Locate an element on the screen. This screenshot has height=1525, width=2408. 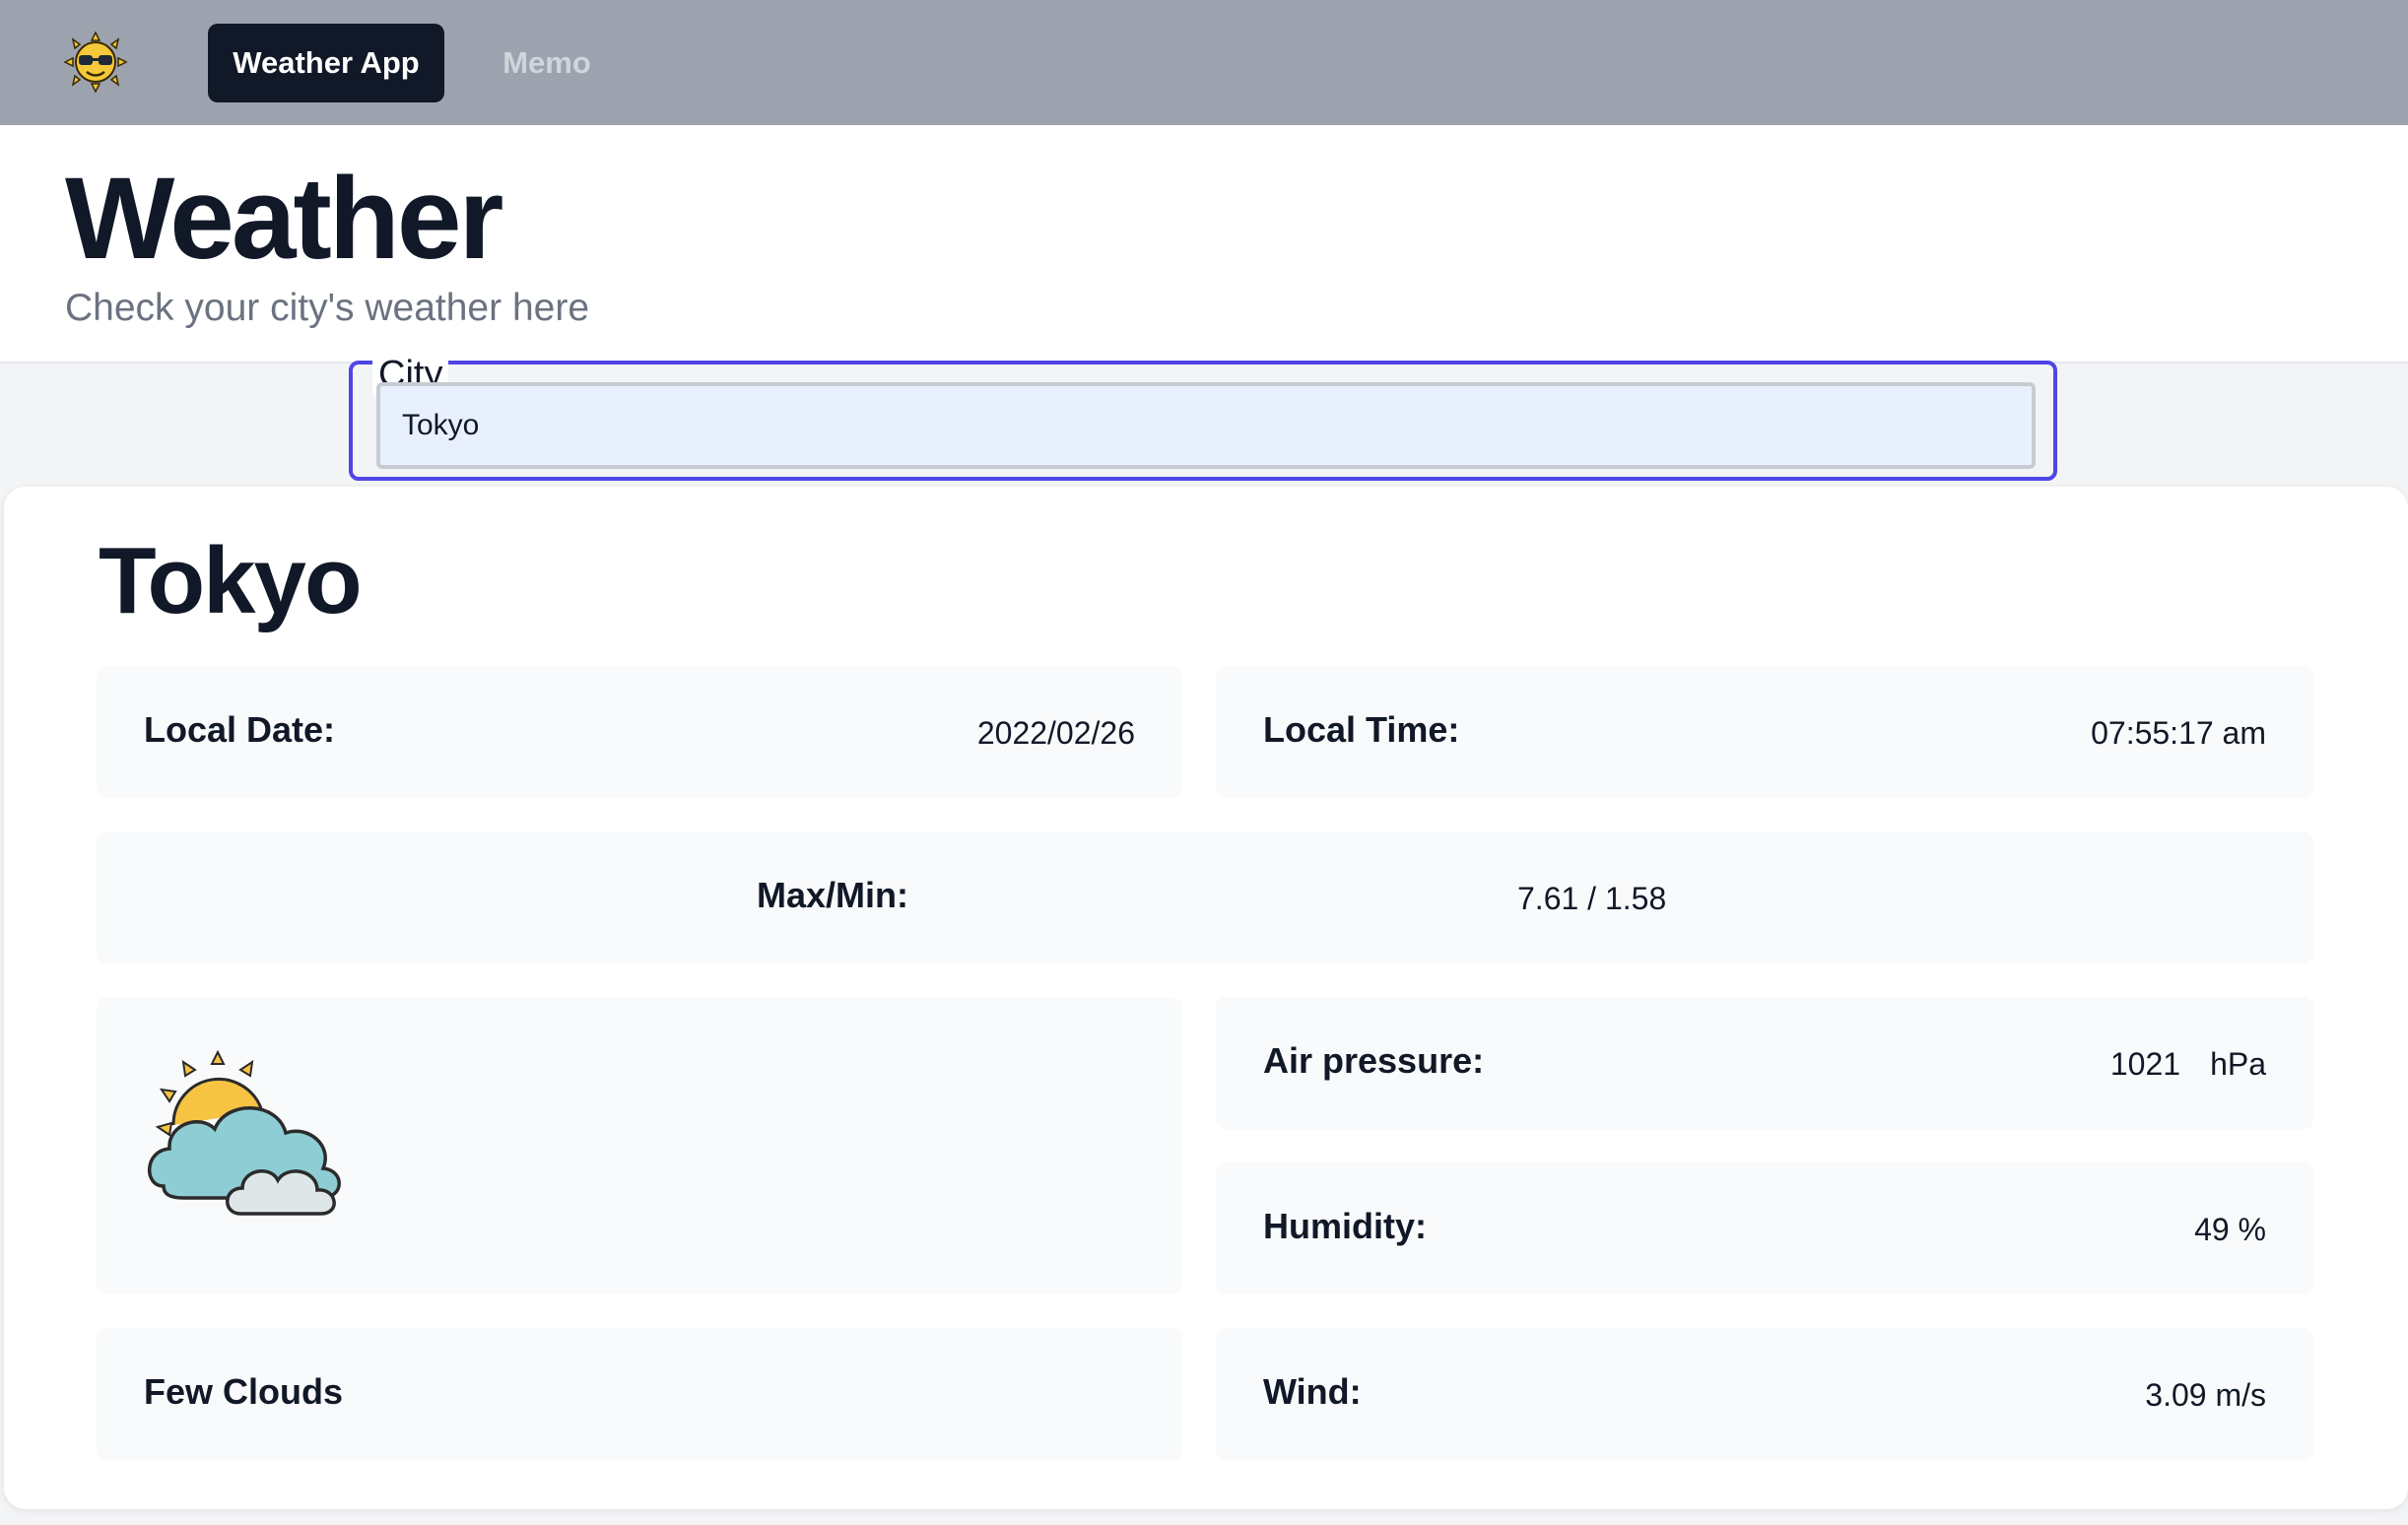
local-time-label: Local Time: is located at coordinates (1361, 730).